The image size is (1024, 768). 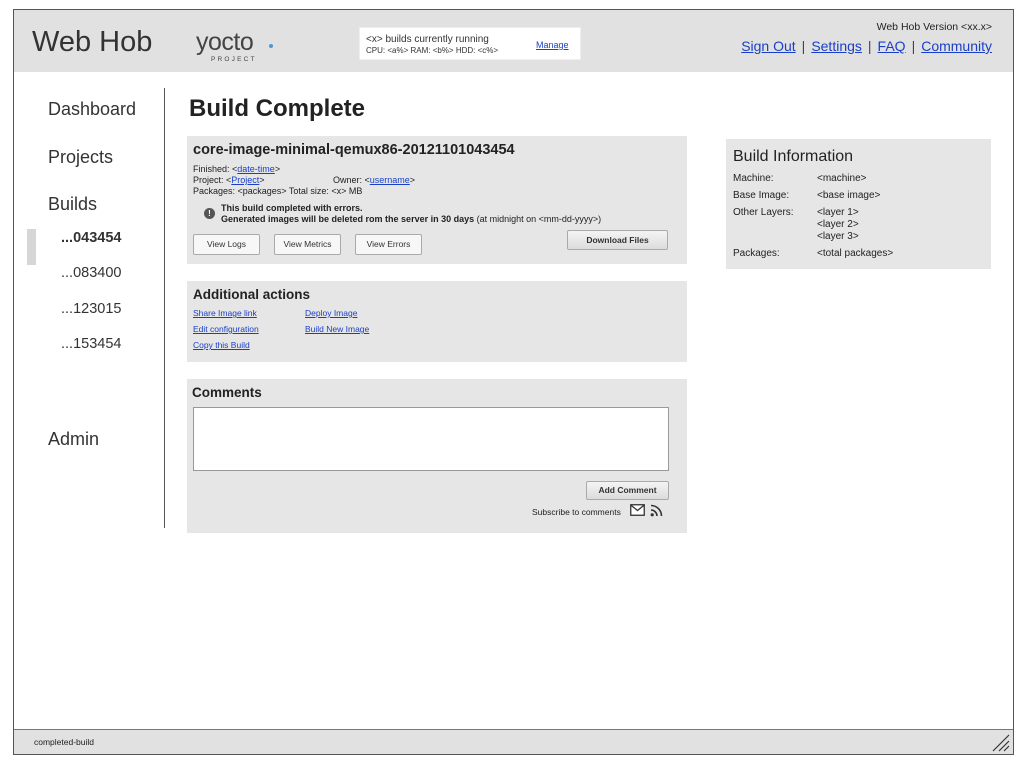 I want to click on yocto-logo: yocto PROJECT, so click(x=241, y=46).